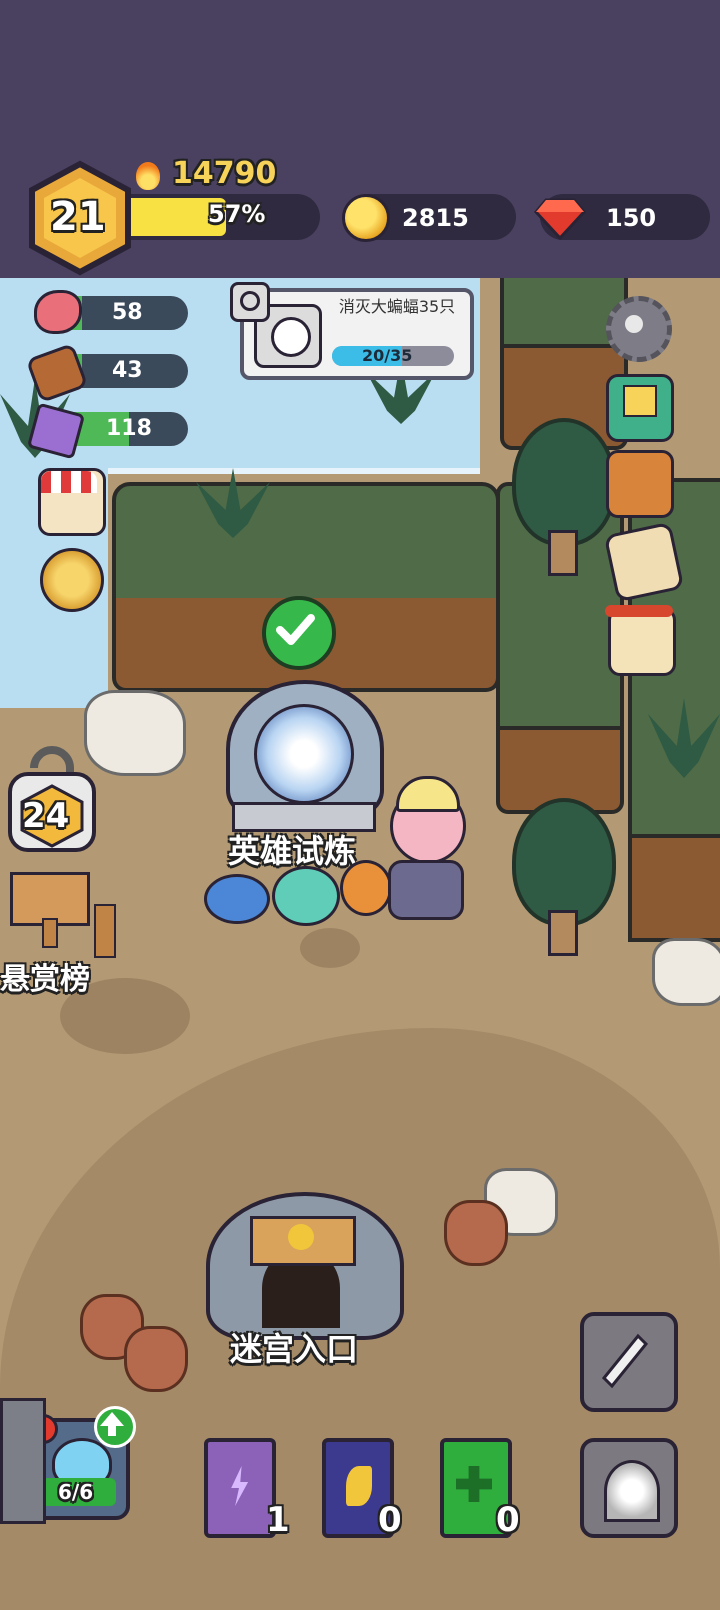  I want to click on hero-knight, so click(426, 890).